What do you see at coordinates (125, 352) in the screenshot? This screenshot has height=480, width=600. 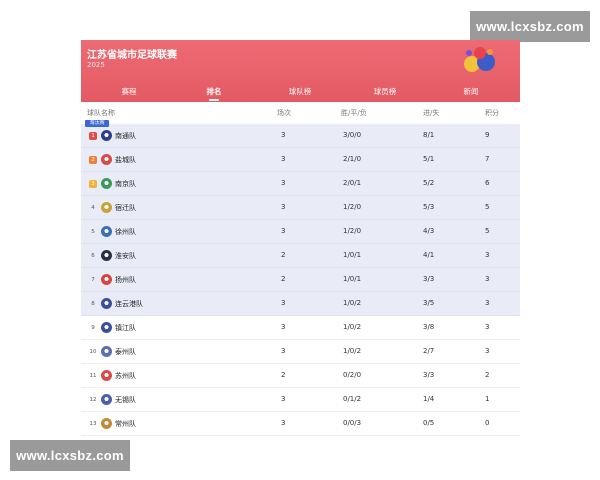 I see `team-name: 泰州队` at bounding box center [125, 352].